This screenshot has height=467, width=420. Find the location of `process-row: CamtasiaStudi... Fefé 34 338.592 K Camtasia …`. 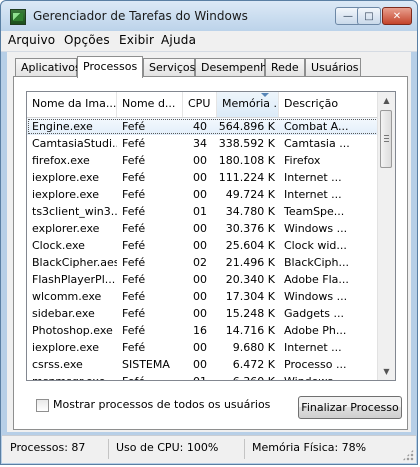

process-row: CamtasiaStudi... Fefé 34 338.592 K Camtasia … is located at coordinates (203, 143).